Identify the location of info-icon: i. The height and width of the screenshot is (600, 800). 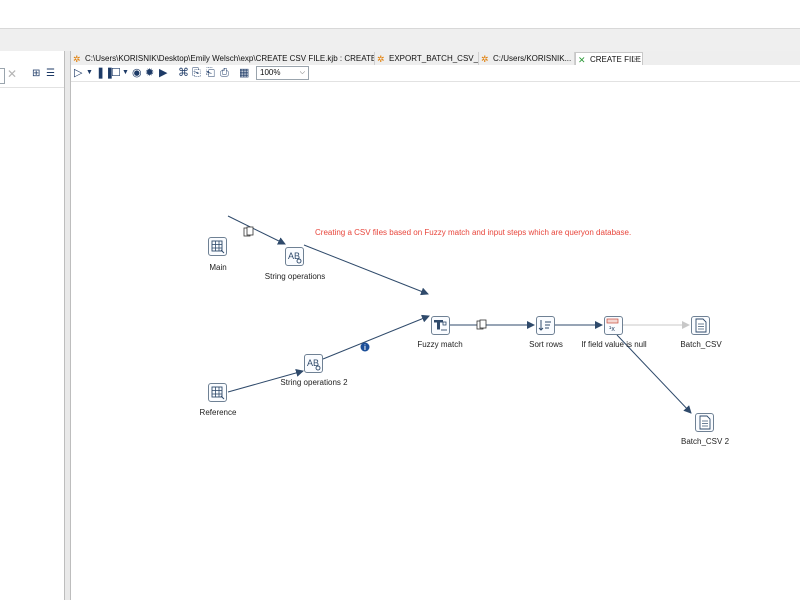
(365, 348).